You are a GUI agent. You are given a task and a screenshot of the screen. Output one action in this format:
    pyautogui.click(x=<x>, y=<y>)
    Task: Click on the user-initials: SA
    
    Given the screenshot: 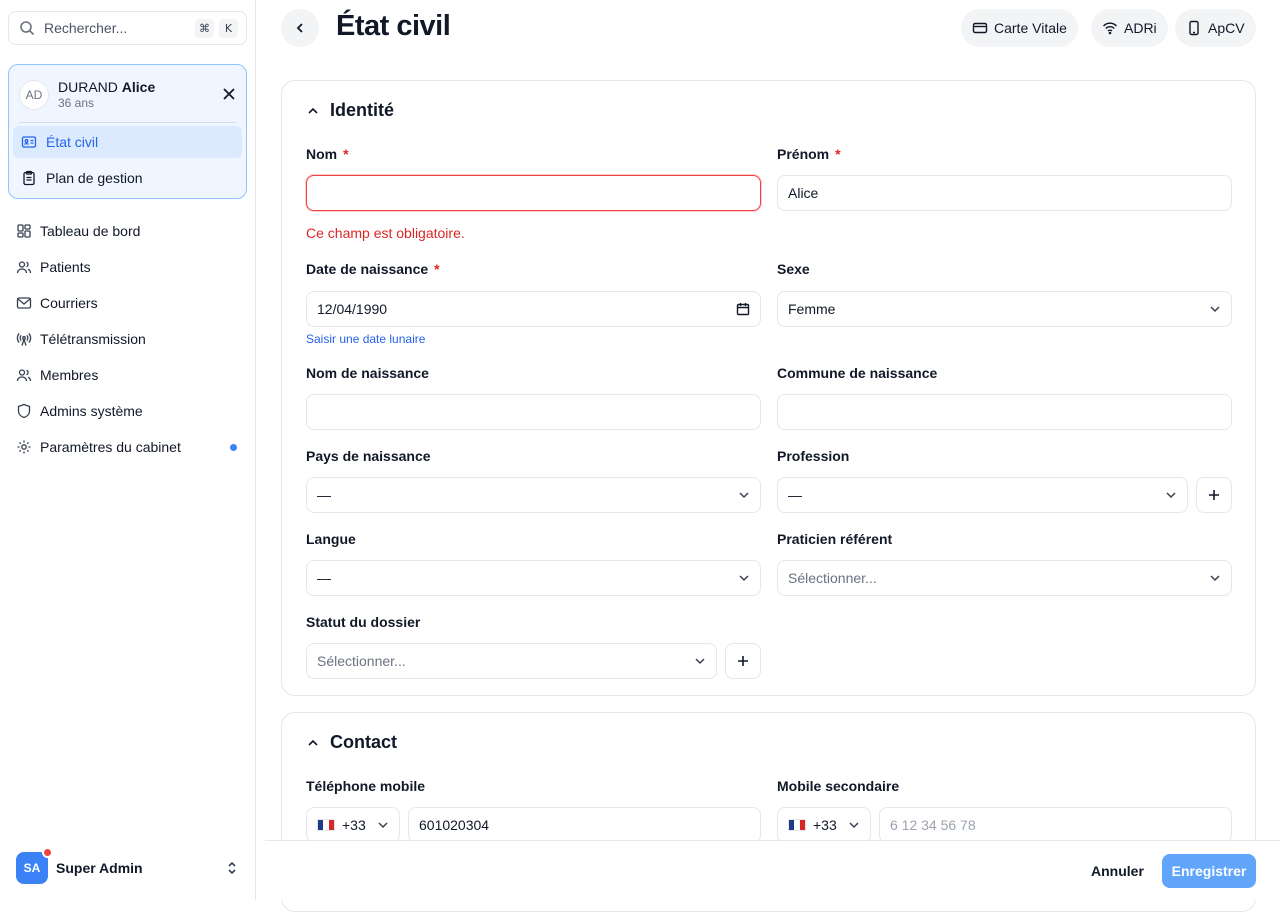 What is the action you would take?
    pyautogui.click(x=32, y=868)
    